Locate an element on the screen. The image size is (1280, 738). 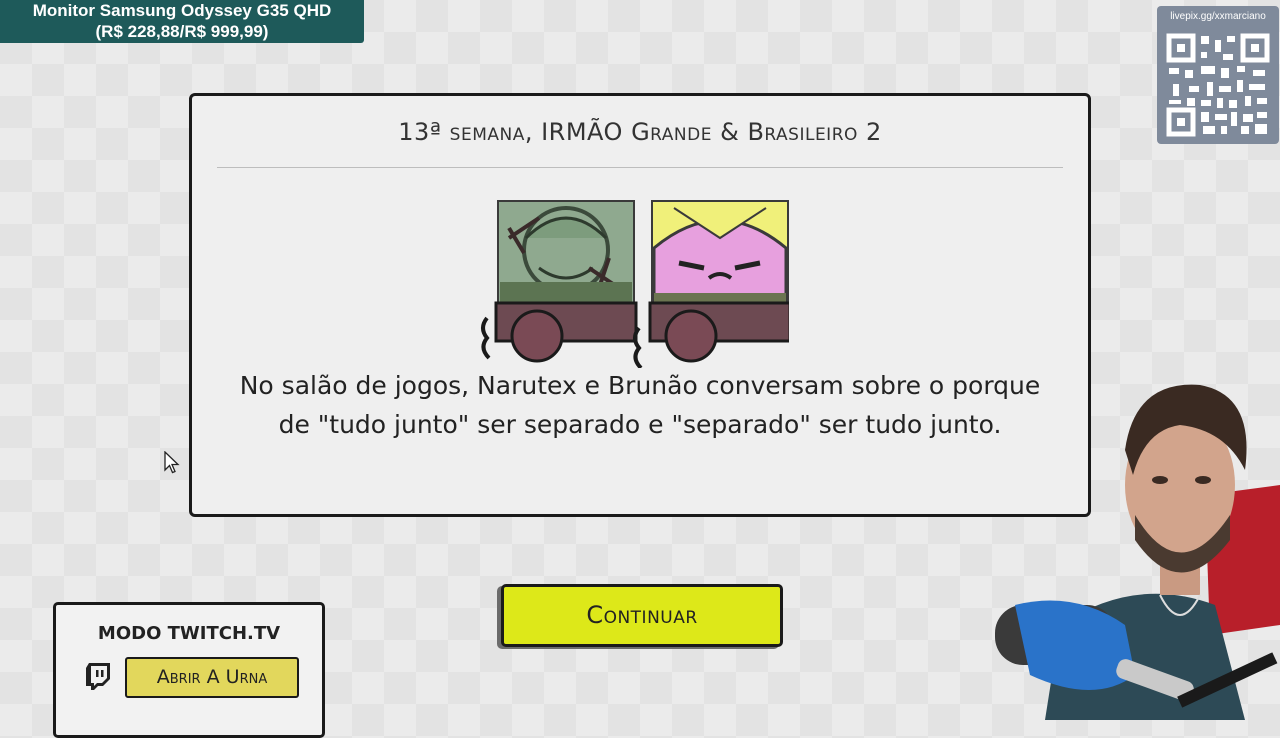
shackle-chains is located at coordinates (636, 335).